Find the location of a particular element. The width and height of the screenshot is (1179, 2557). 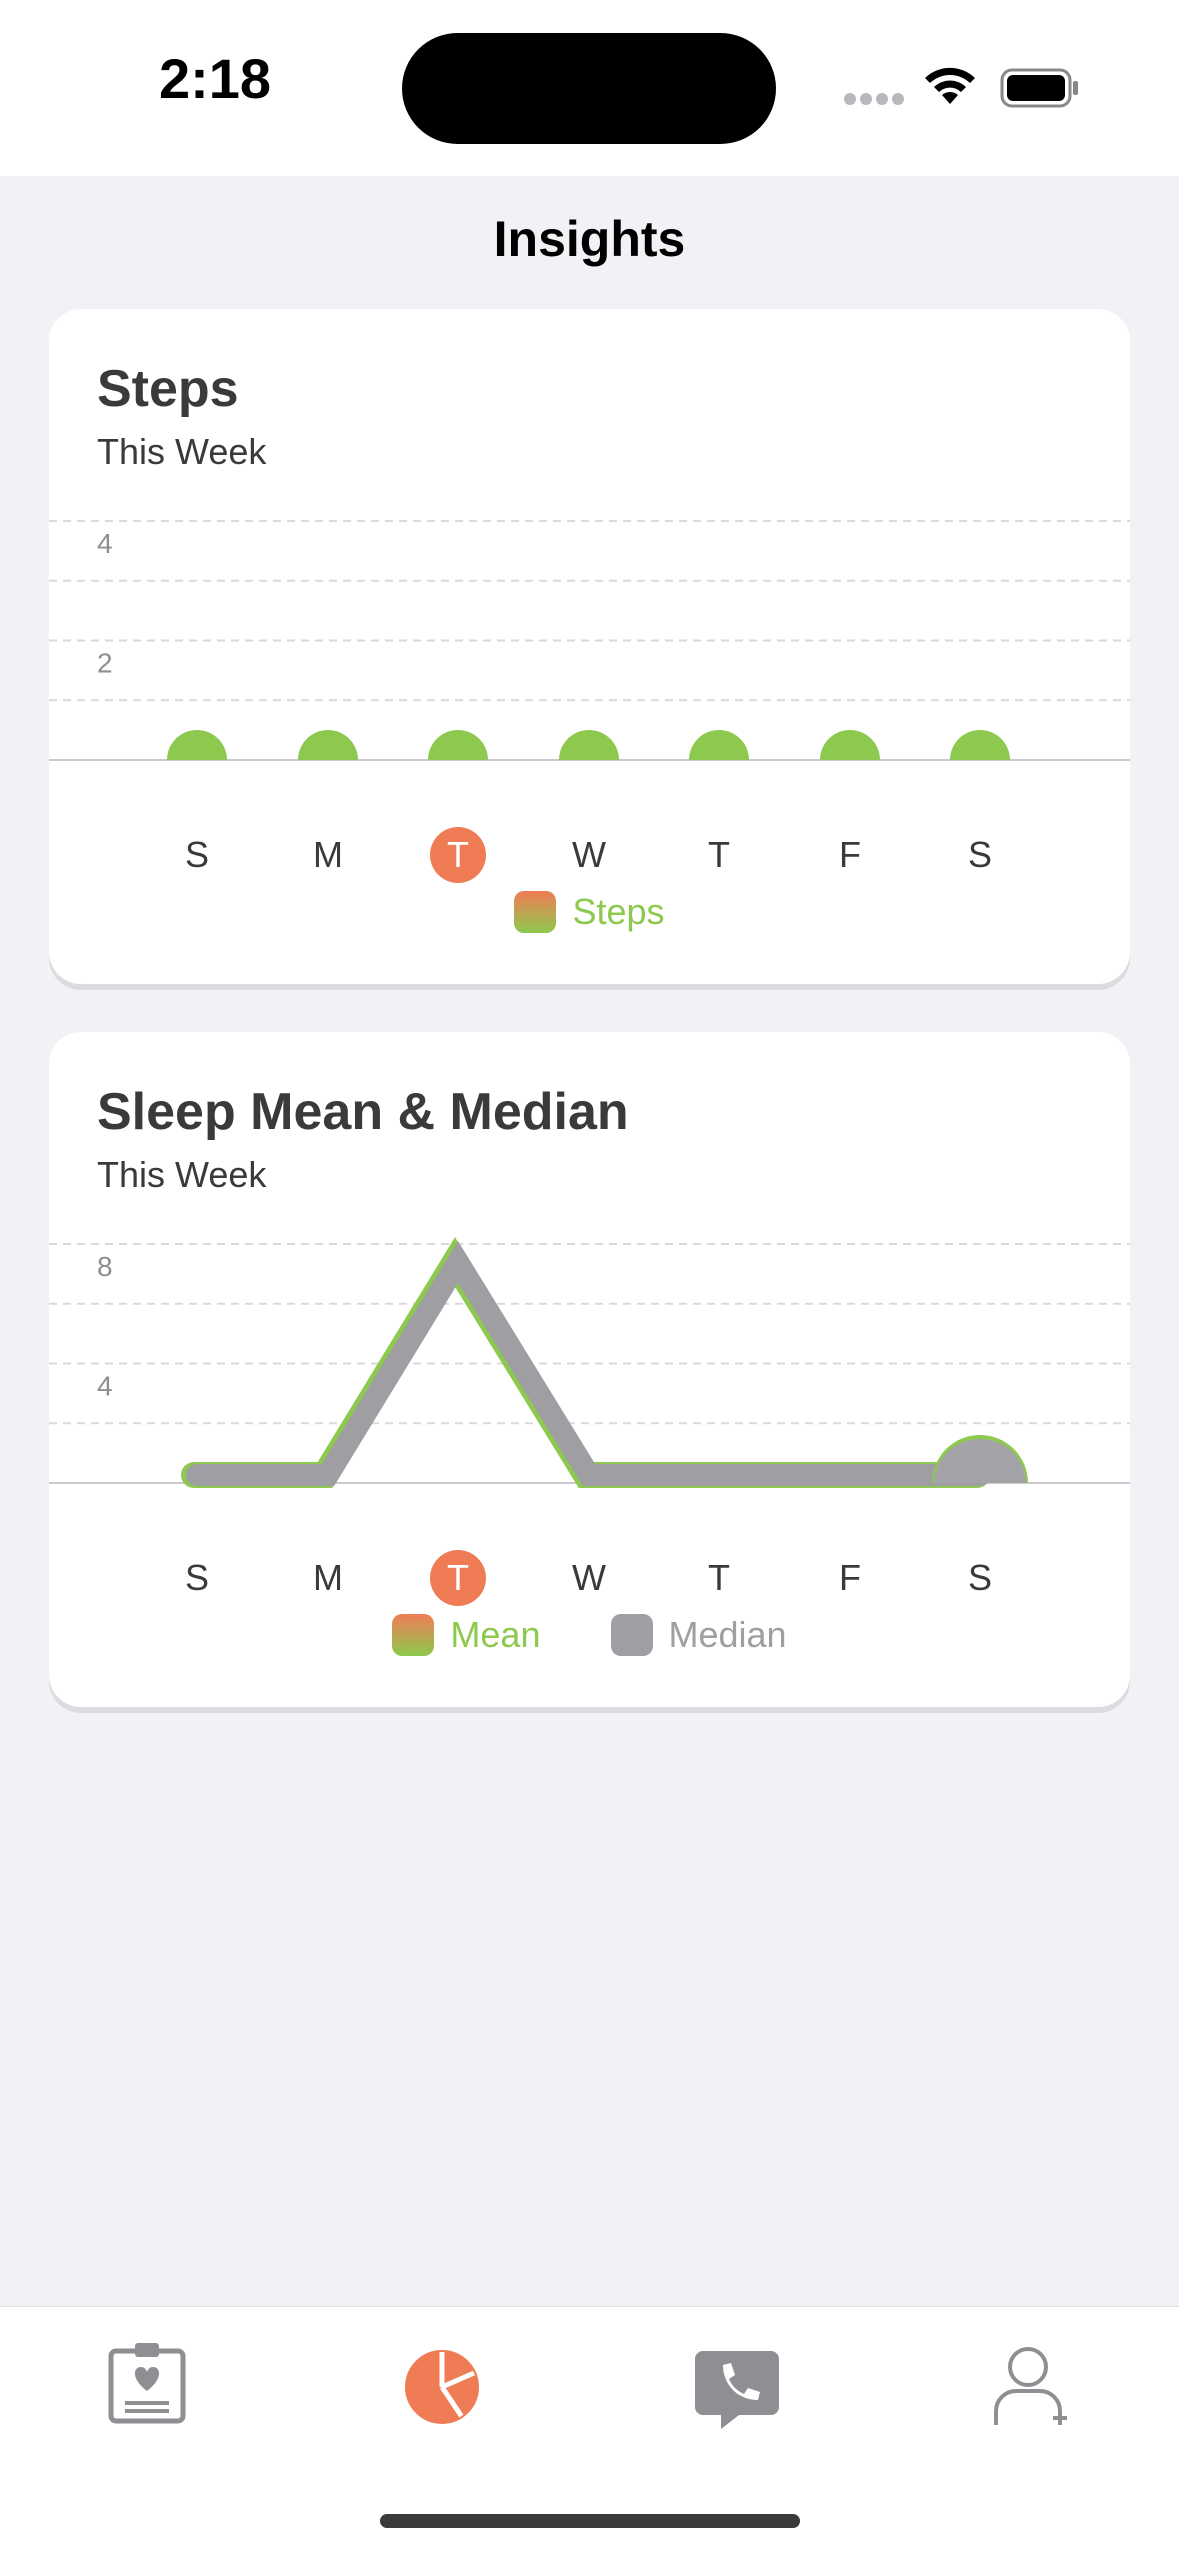

sleep-point-median is located at coordinates (980, 1461).